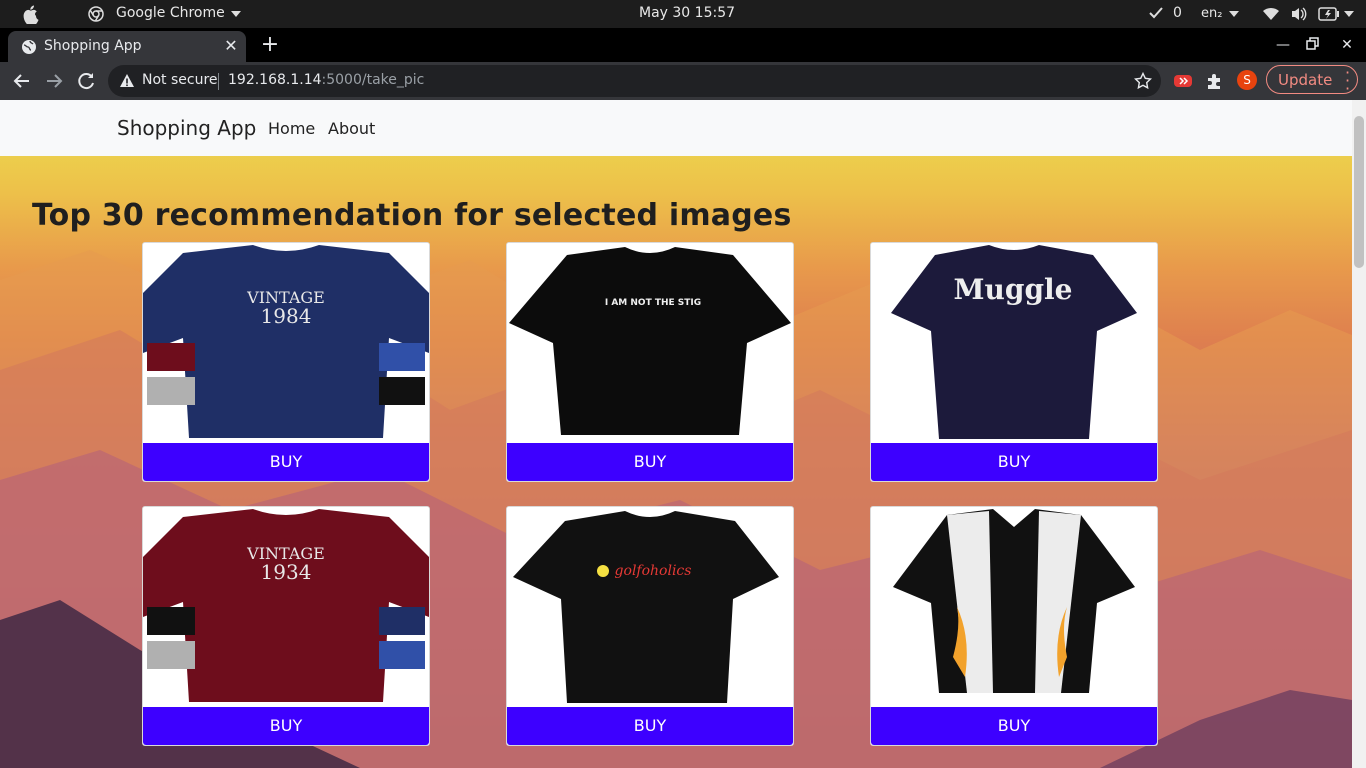 The height and width of the screenshot is (768, 1366). What do you see at coordinates (1211, 13) in the screenshot?
I see `keyboard-language: en₂` at bounding box center [1211, 13].